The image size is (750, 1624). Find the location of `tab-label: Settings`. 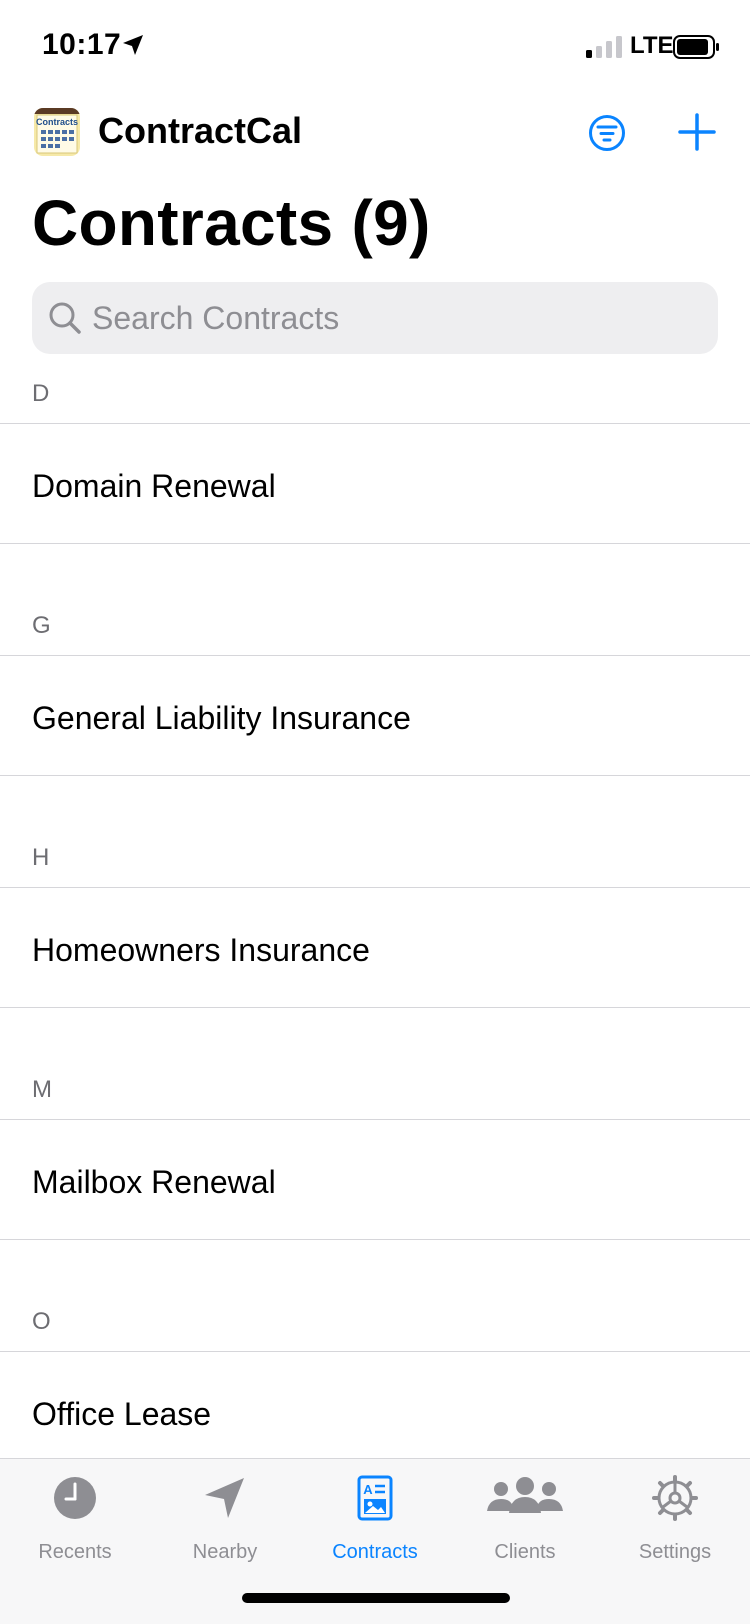

tab-label: Settings is located at coordinates (675, 1552).